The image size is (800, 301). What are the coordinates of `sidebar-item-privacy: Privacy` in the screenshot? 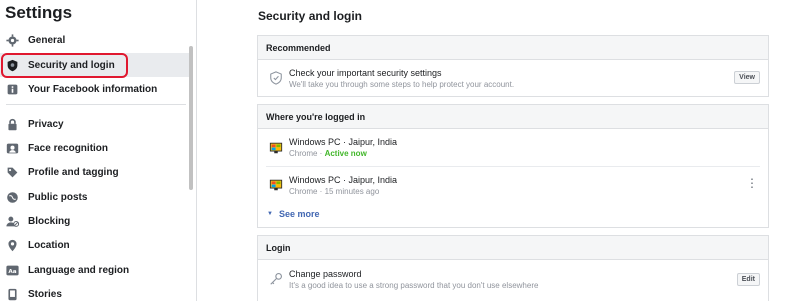 It's located at (95, 124).